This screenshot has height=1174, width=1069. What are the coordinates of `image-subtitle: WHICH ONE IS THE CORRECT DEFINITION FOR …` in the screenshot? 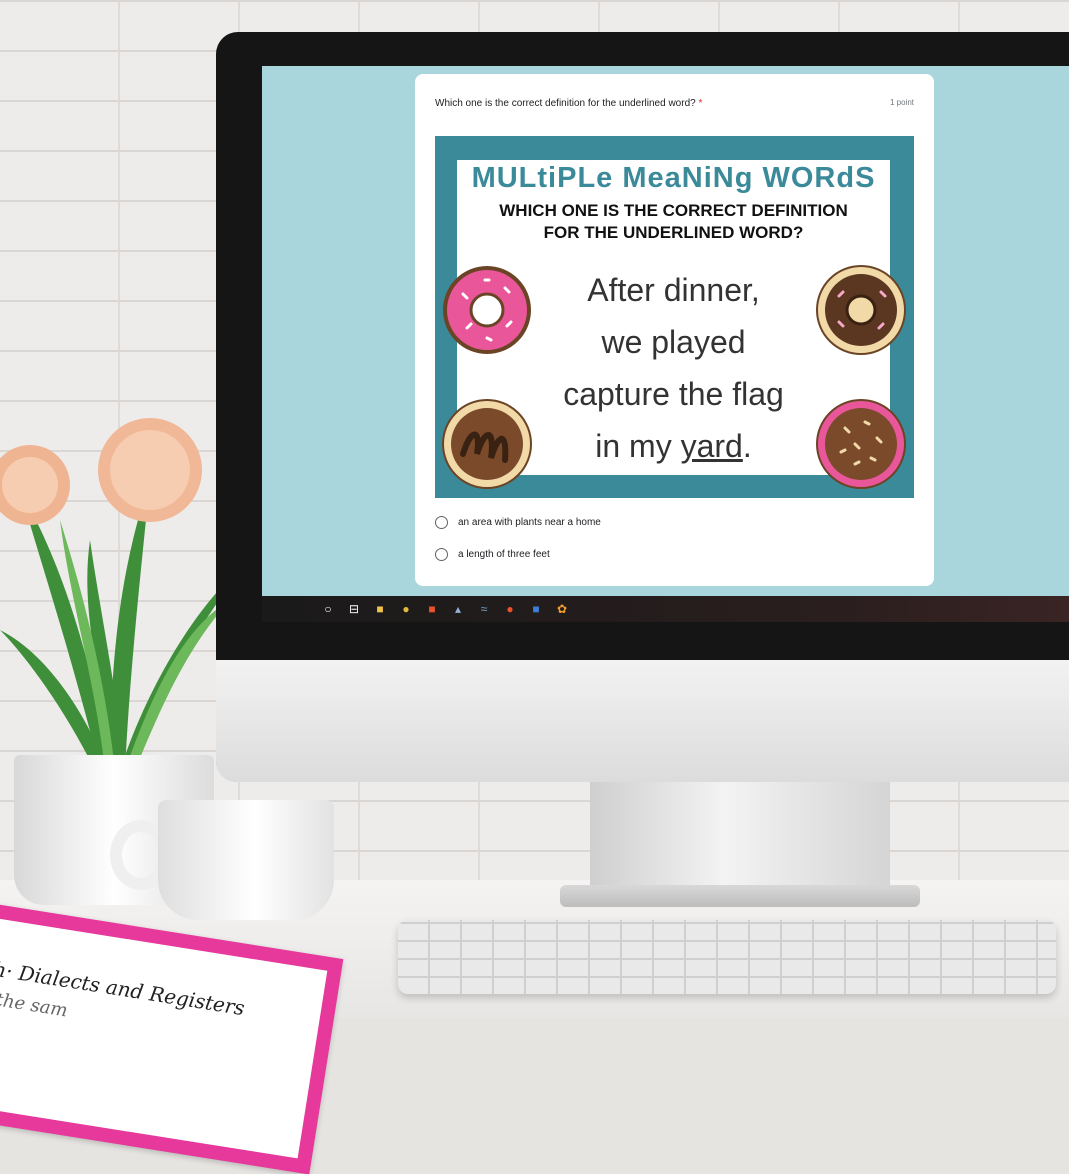 It's located at (673, 222).